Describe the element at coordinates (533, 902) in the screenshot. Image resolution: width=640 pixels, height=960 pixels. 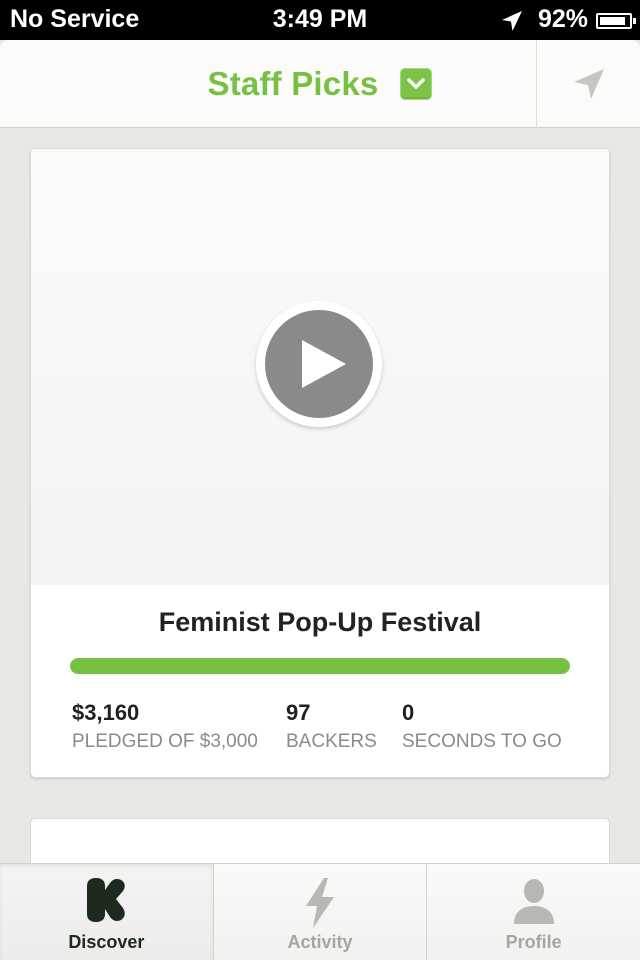
I see `person-icon` at that location.